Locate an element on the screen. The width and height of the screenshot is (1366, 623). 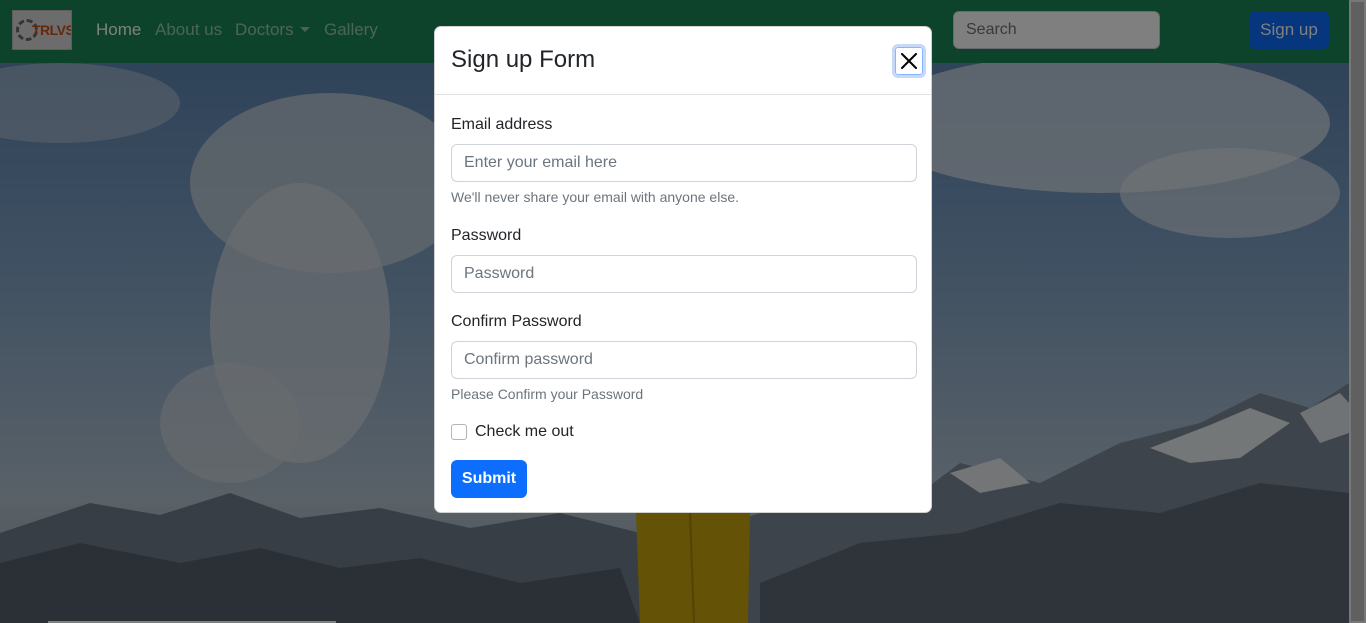
check-me-out-label: Check me out is located at coordinates (524, 432).